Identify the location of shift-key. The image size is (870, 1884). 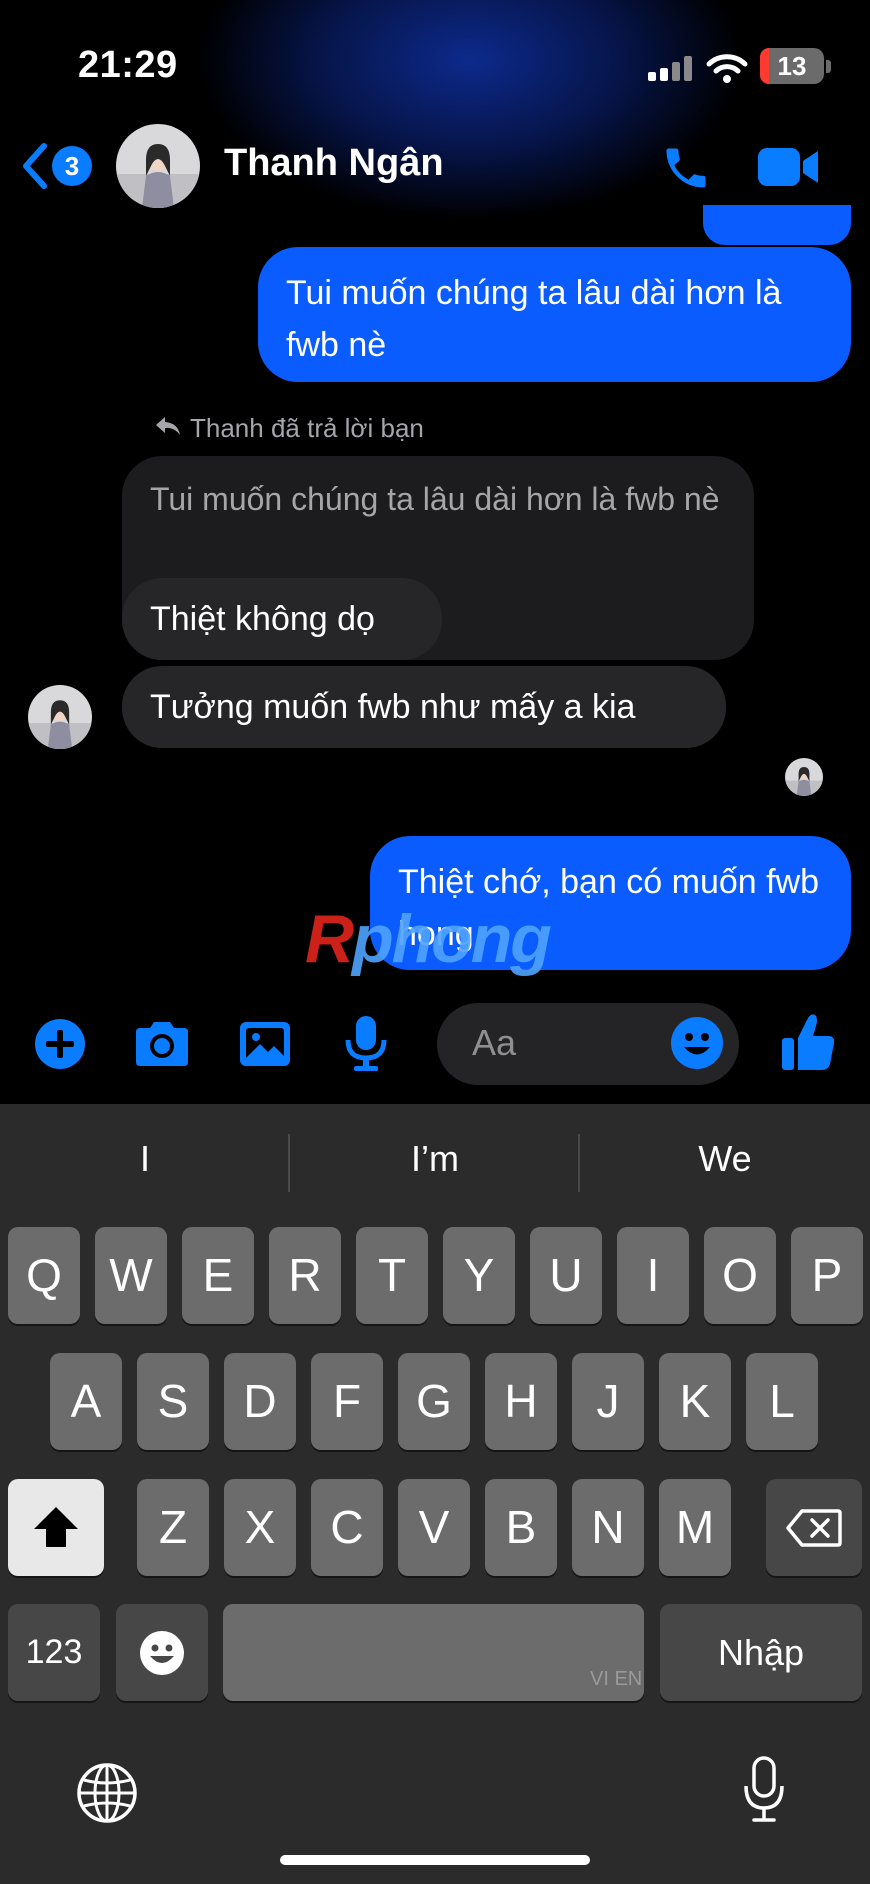
(56, 1527).